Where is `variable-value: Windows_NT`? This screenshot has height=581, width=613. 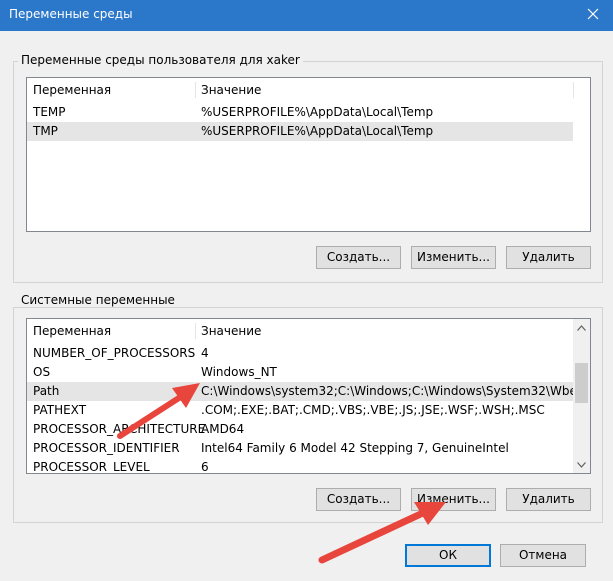
variable-value: Windows_NT is located at coordinates (239, 372).